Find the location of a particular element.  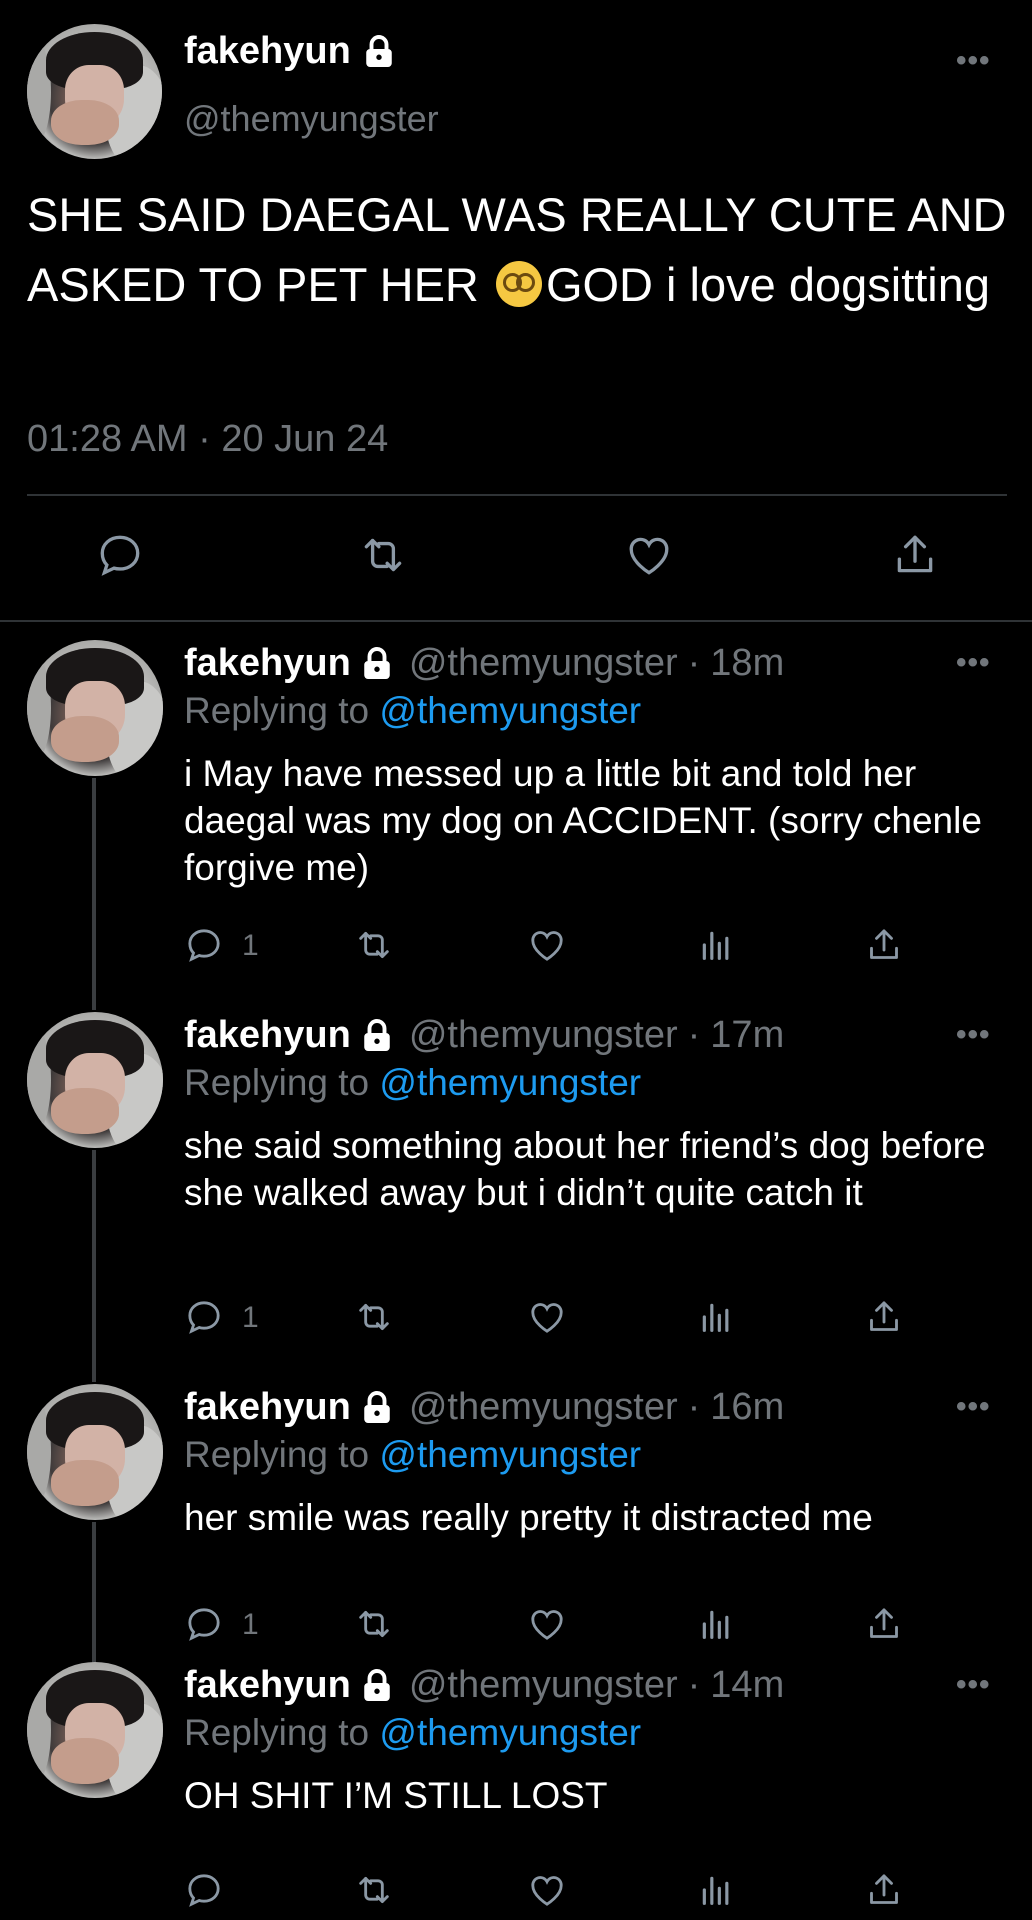

tweet-text-part2: GOD i love dogsitting is located at coordinates (768, 284).